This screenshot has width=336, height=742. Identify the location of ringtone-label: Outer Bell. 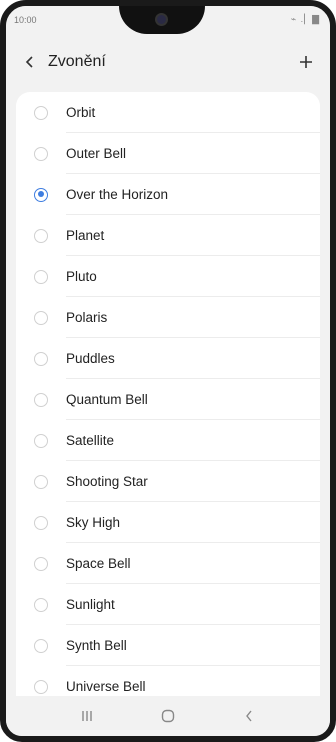
(96, 153).